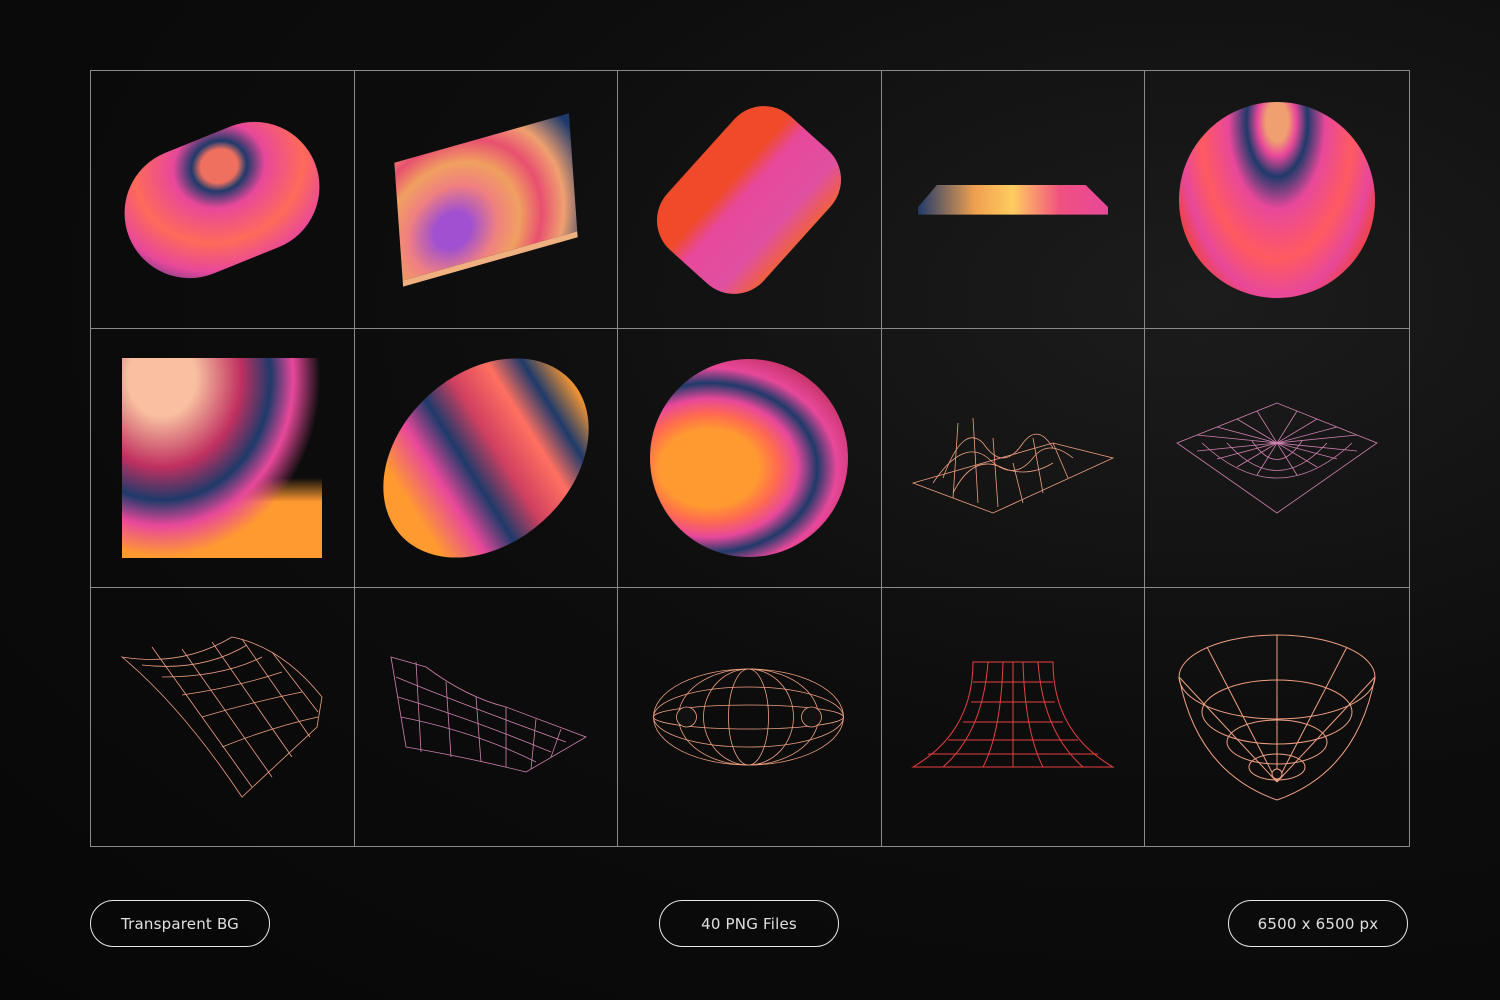 The width and height of the screenshot is (1500, 1000). I want to click on grid-cell-wire-cone, so click(1277, 717).